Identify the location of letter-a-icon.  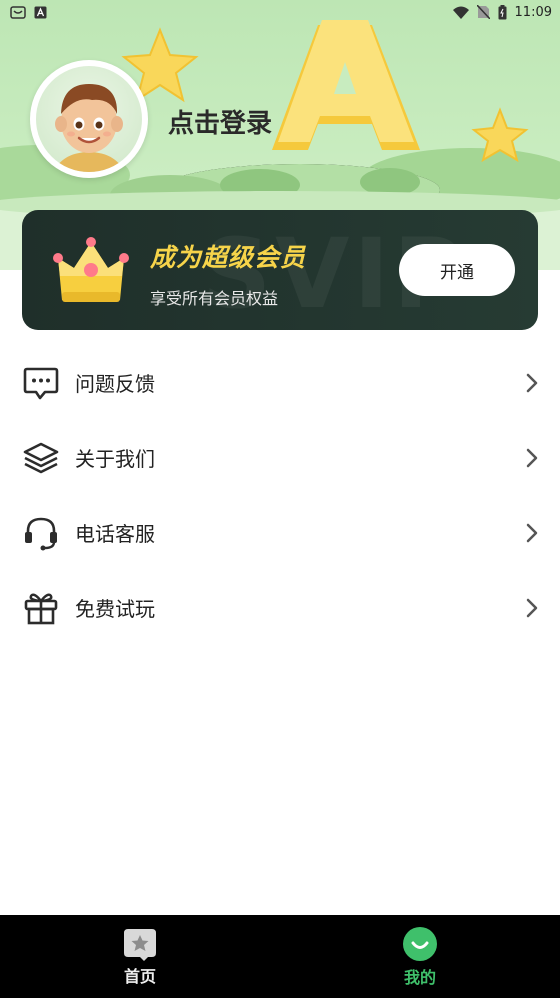
(346, 85).